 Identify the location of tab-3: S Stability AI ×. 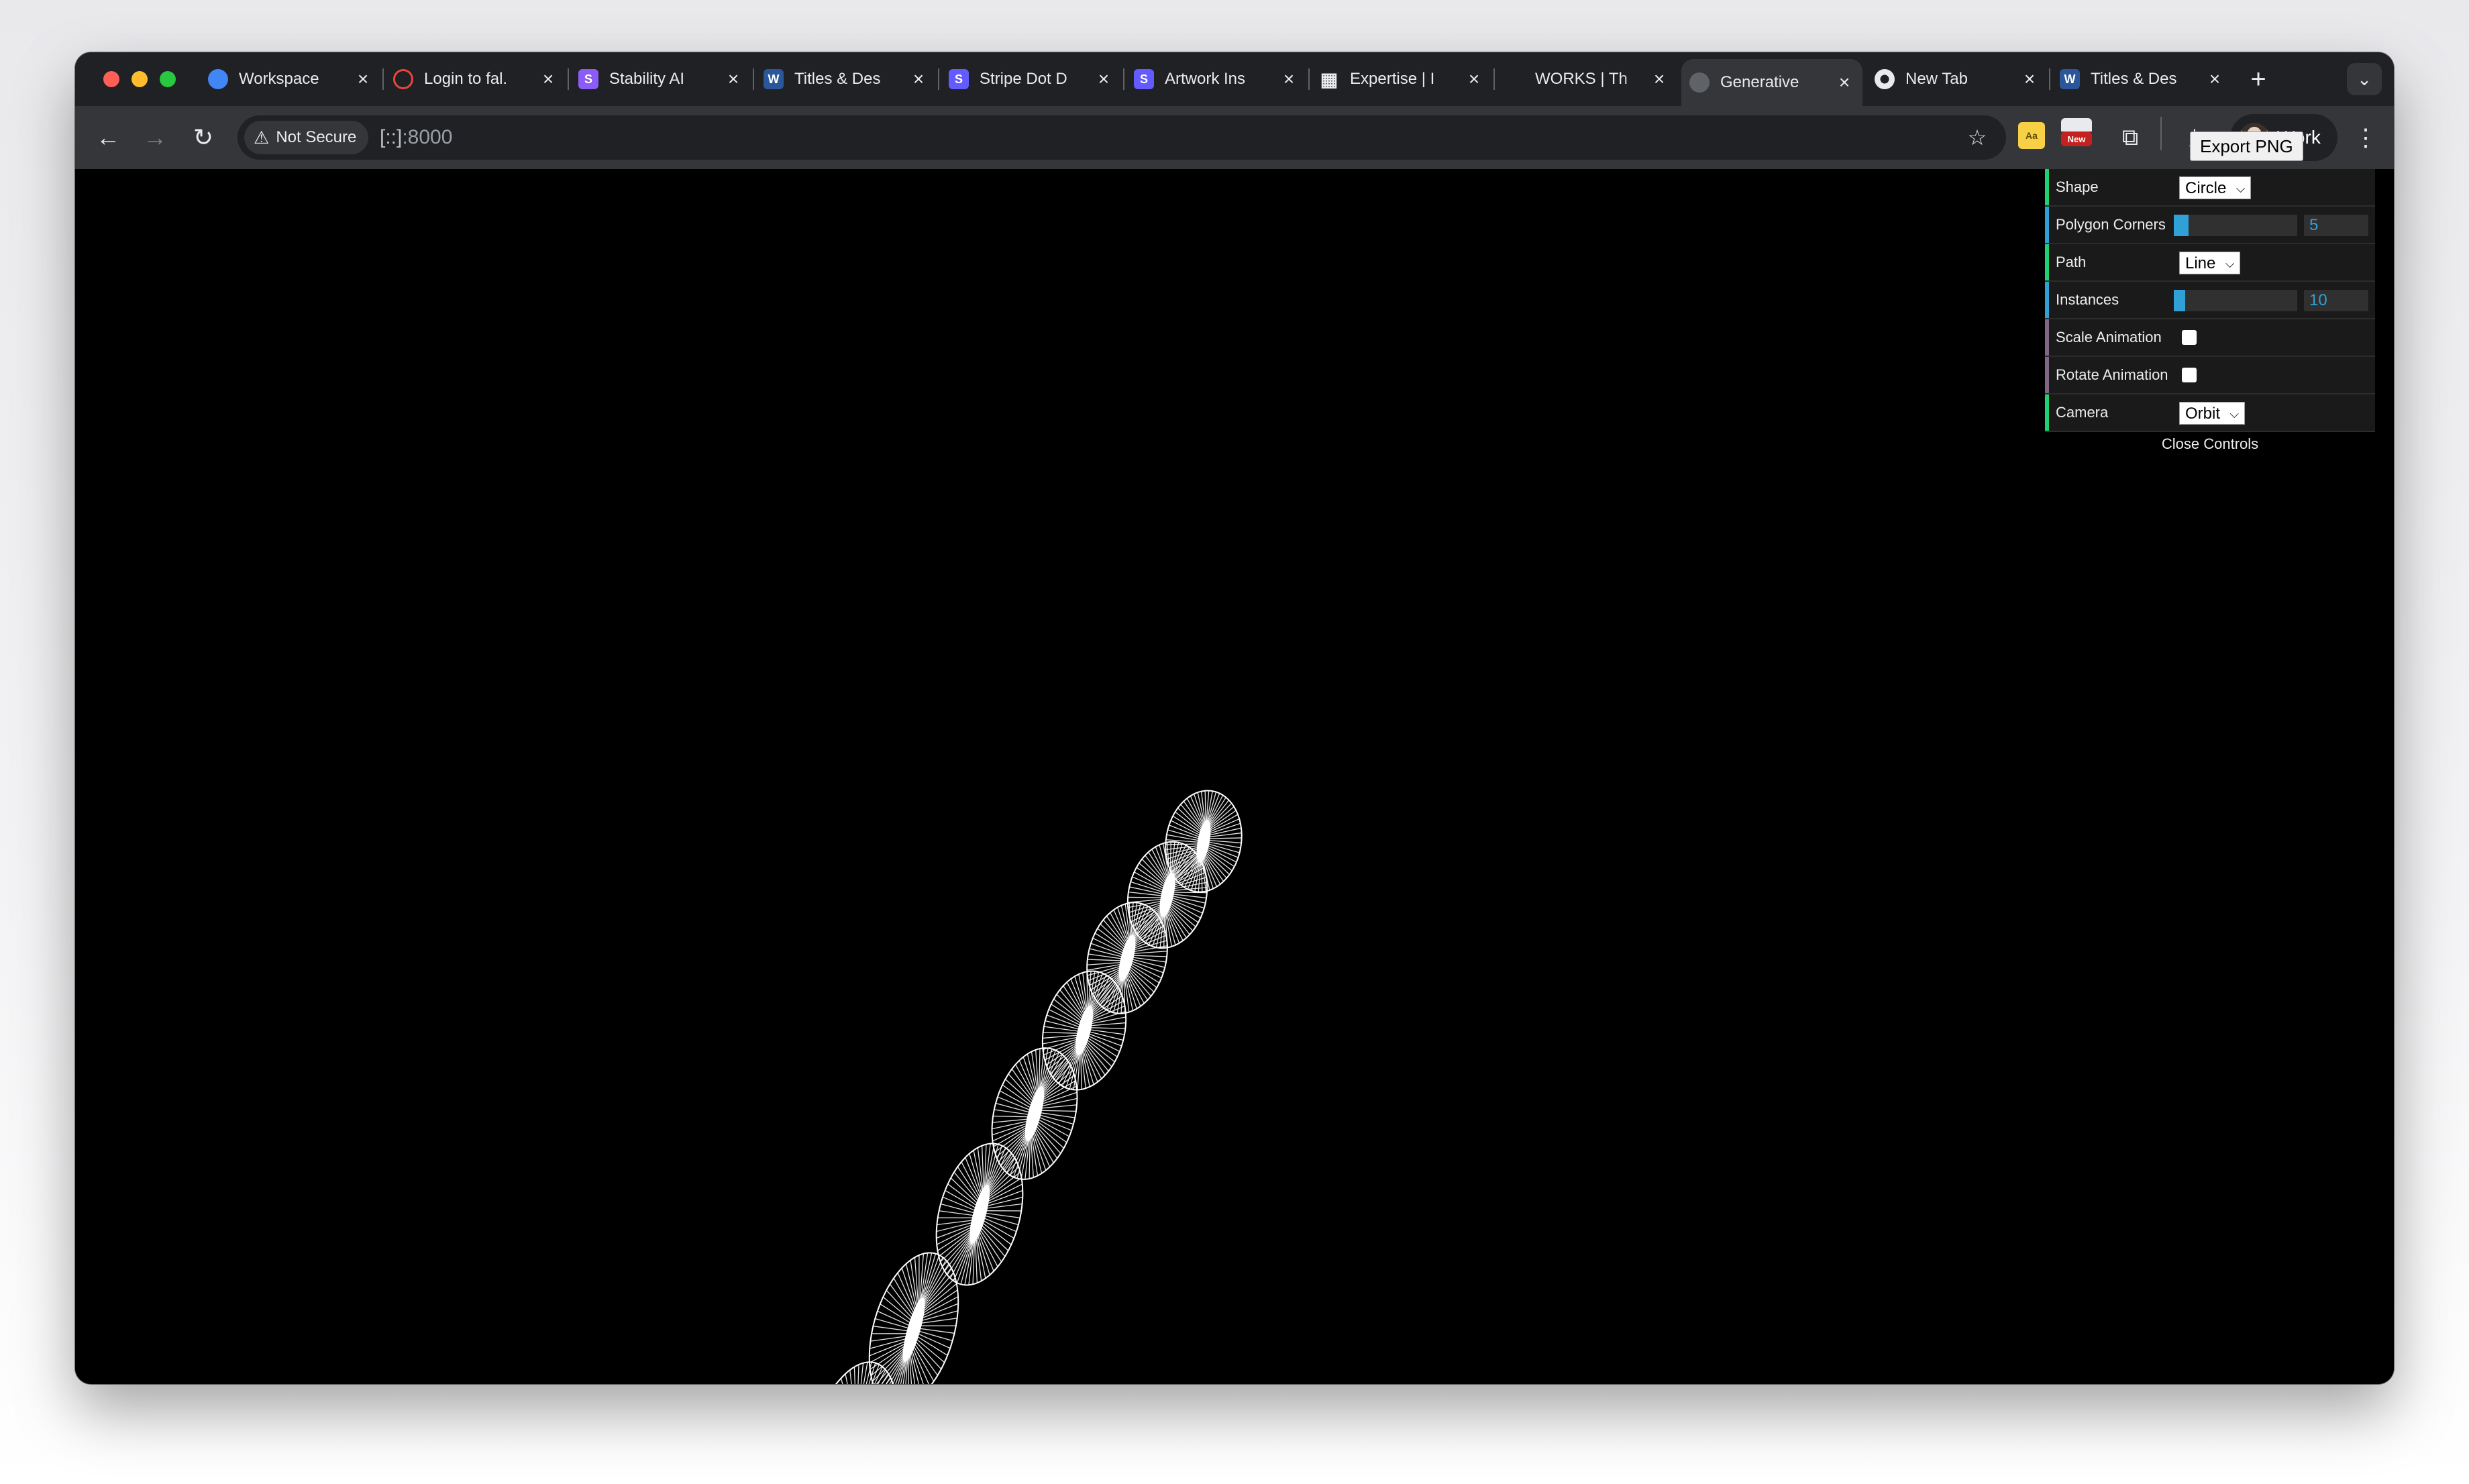
(661, 79).